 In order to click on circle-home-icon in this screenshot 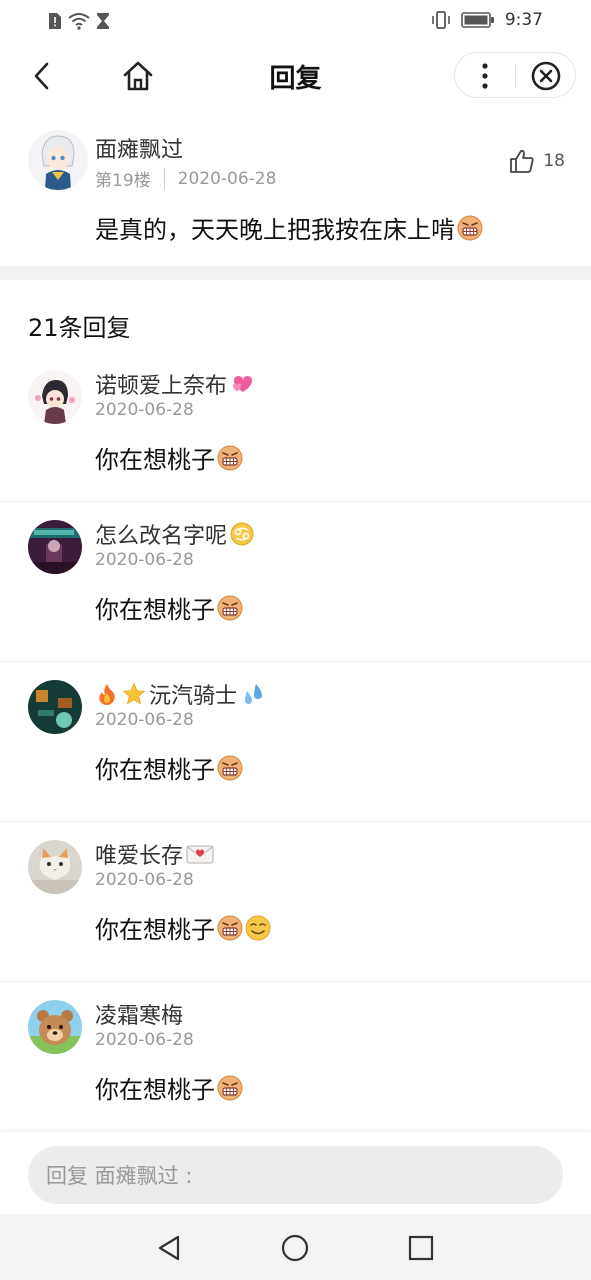, I will do `click(295, 1248)`.